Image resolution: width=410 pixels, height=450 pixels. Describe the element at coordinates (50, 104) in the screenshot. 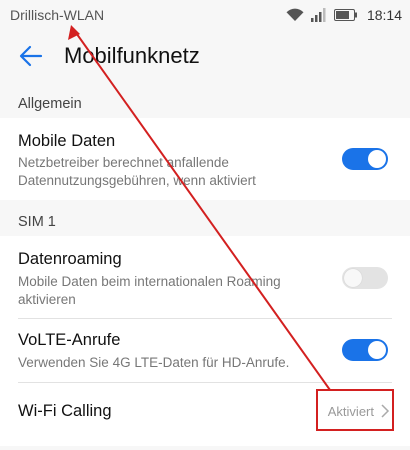

I see `section-general: Allgemein` at that location.